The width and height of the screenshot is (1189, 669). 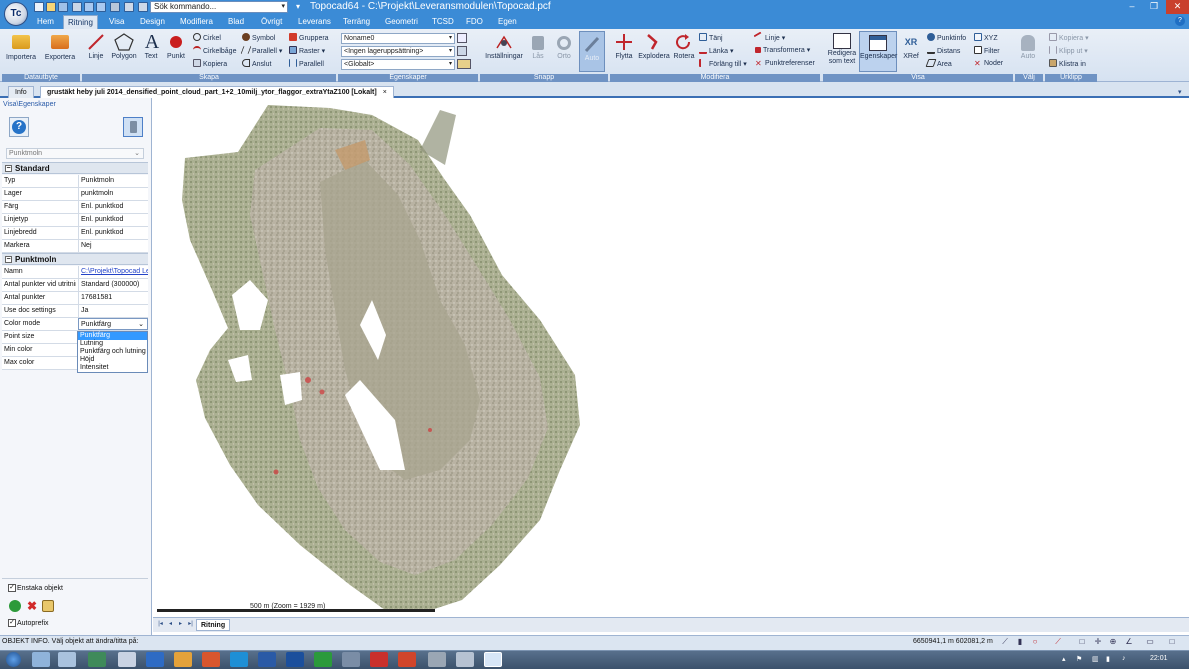 I want to click on polygon-button: Polygon, so click(x=124, y=46).